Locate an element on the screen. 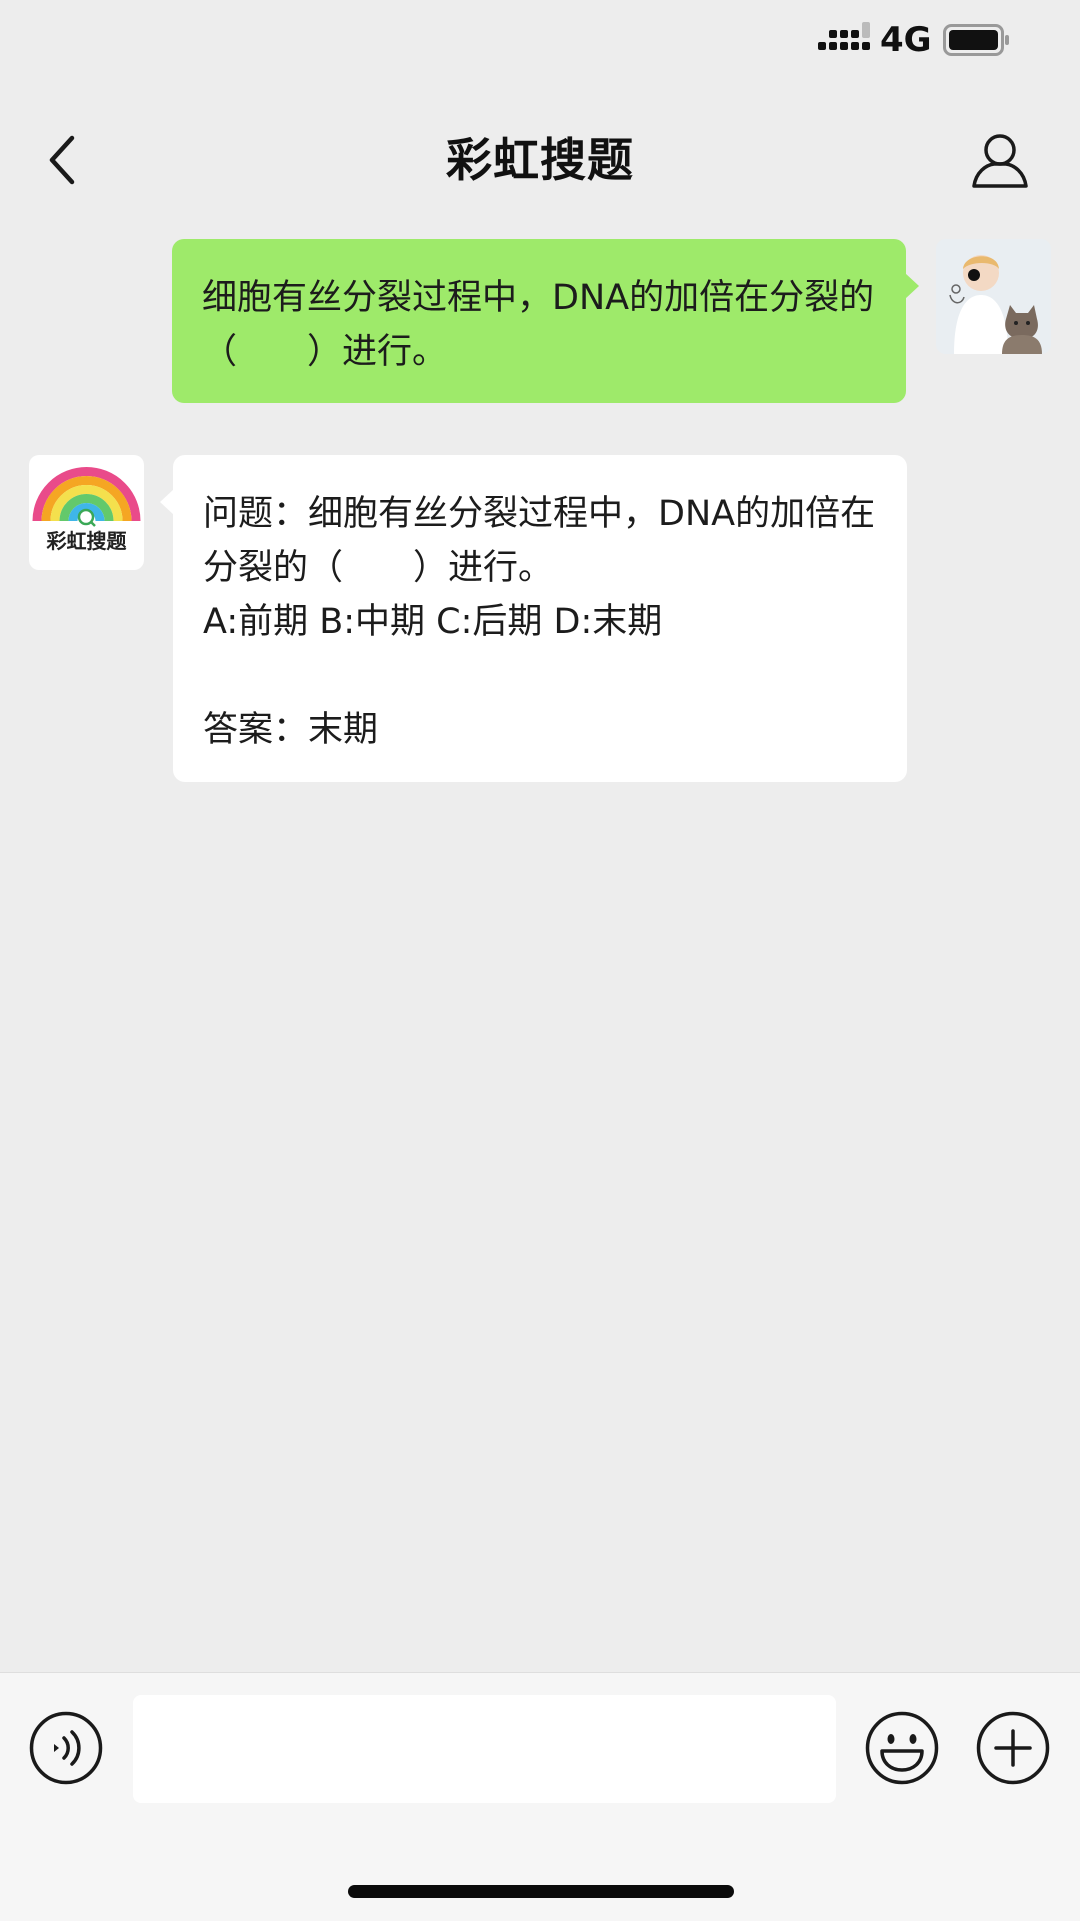  bot-avatar-label: 彩虹搜题 is located at coordinates (86, 541).